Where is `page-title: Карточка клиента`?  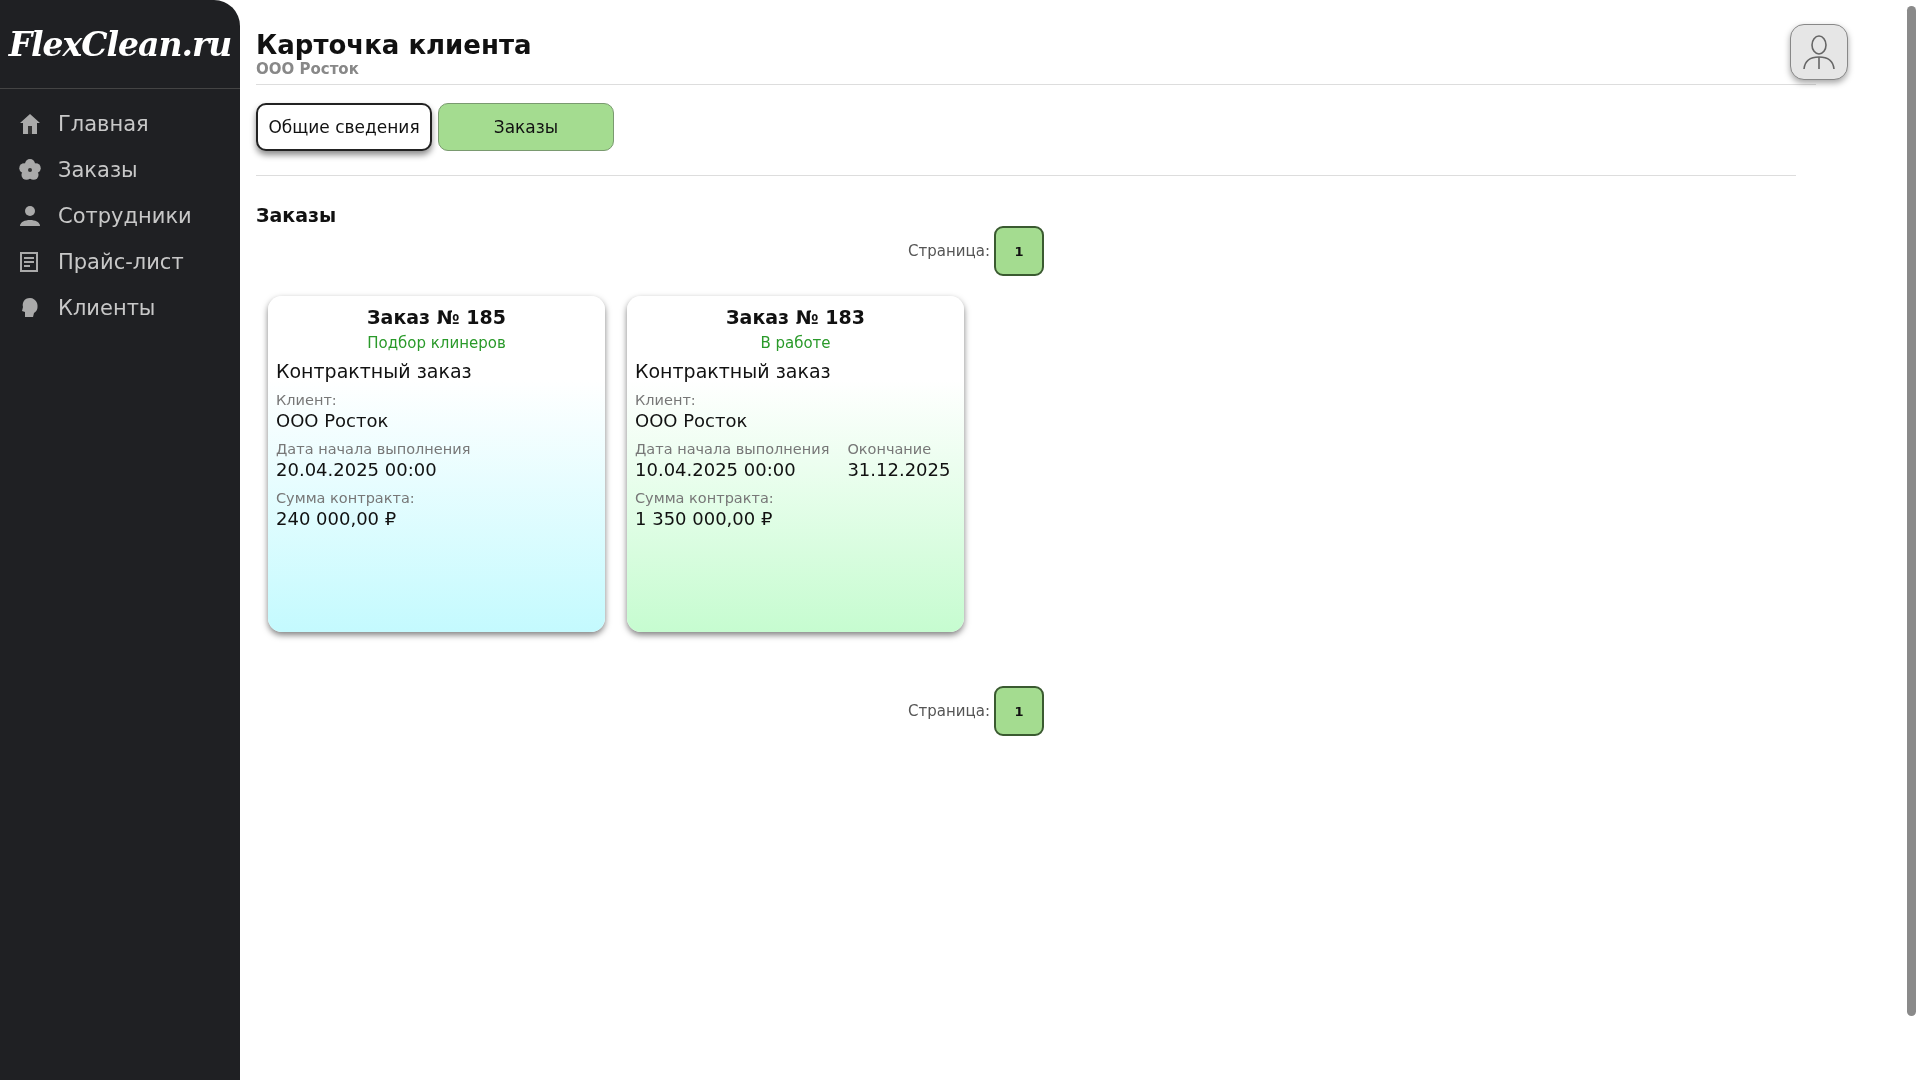
page-title: Карточка клиента is located at coordinates (394, 45).